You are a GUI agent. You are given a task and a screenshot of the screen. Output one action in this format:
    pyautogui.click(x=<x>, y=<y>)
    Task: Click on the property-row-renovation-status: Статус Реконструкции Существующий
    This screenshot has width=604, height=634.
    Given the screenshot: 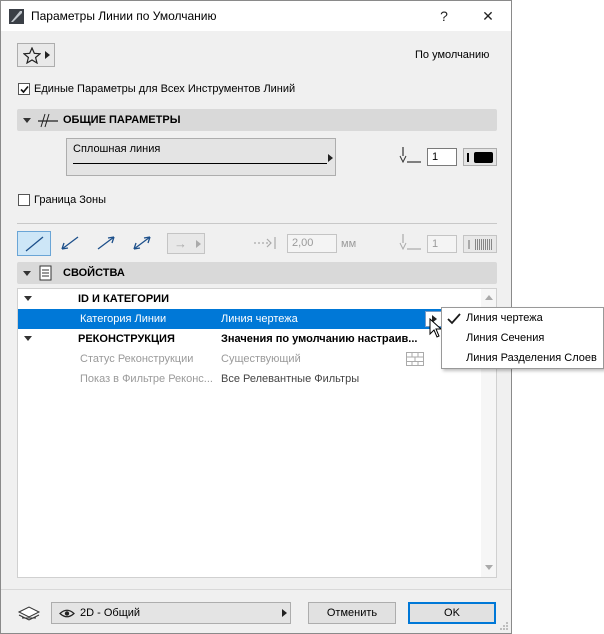 What is the action you would take?
    pyautogui.click(x=249, y=359)
    